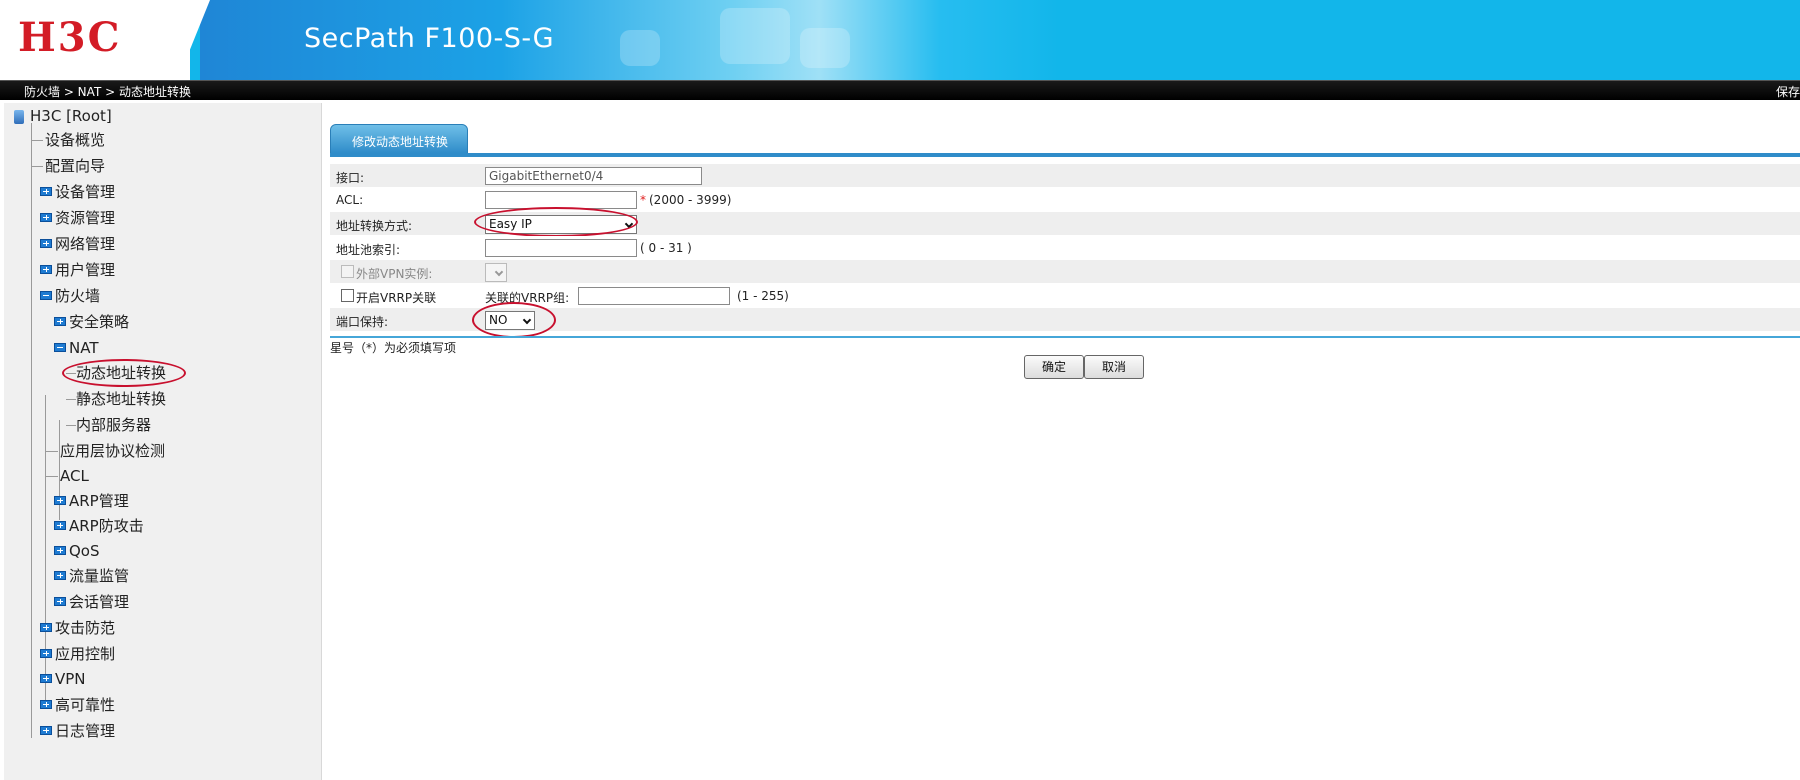 Image resolution: width=1800 pixels, height=780 pixels. What do you see at coordinates (1065, 320) in the screenshot?
I see `form-row-port: 端口保持: NO` at bounding box center [1065, 320].